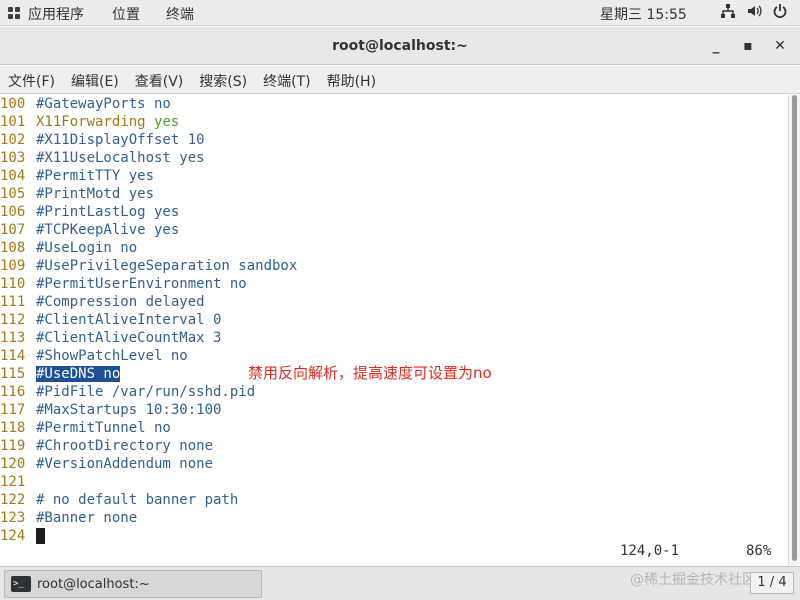 Image resolution: width=800 pixels, height=600 pixels. Describe the element at coordinates (94, 356) in the screenshot. I see `editor-line: 114 #ShowPatchLevel no` at that location.